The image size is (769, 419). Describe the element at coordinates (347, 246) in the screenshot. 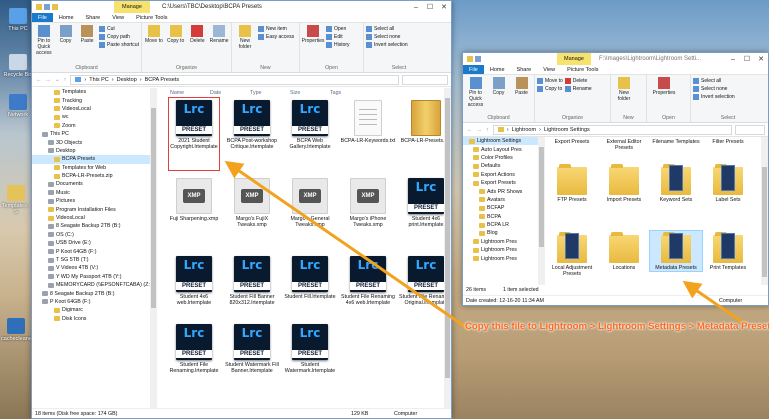

I see `arrow-to-source-file` at that location.